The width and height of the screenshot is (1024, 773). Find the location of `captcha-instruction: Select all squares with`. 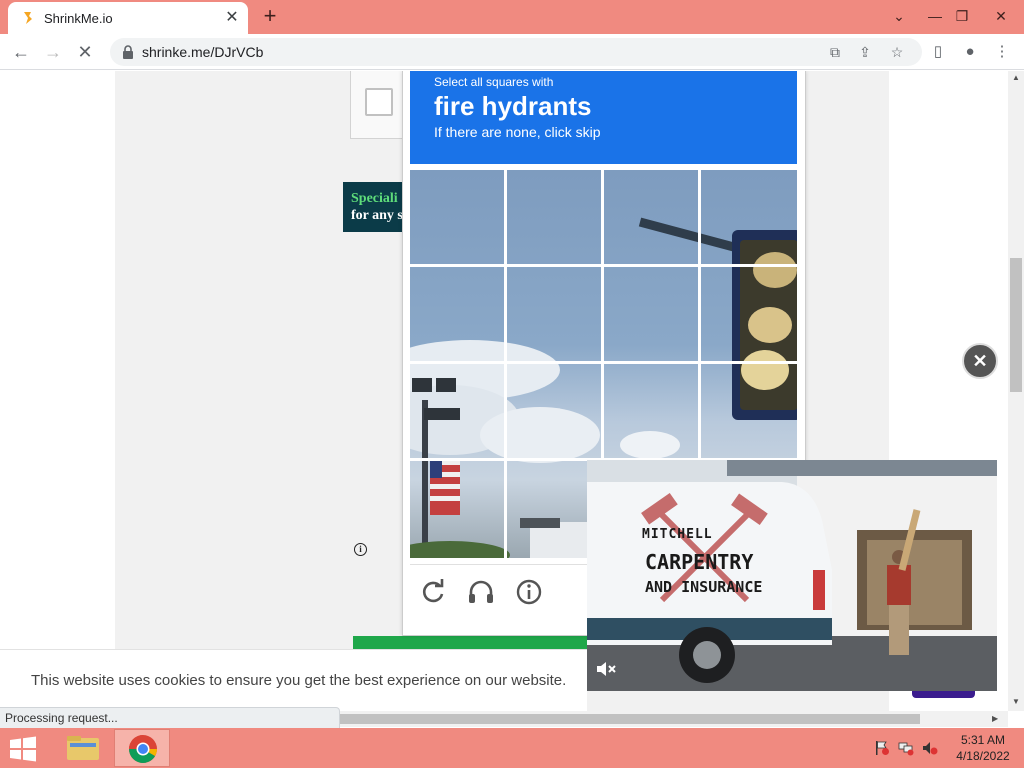

captcha-instruction: Select all squares with is located at coordinates (494, 82).